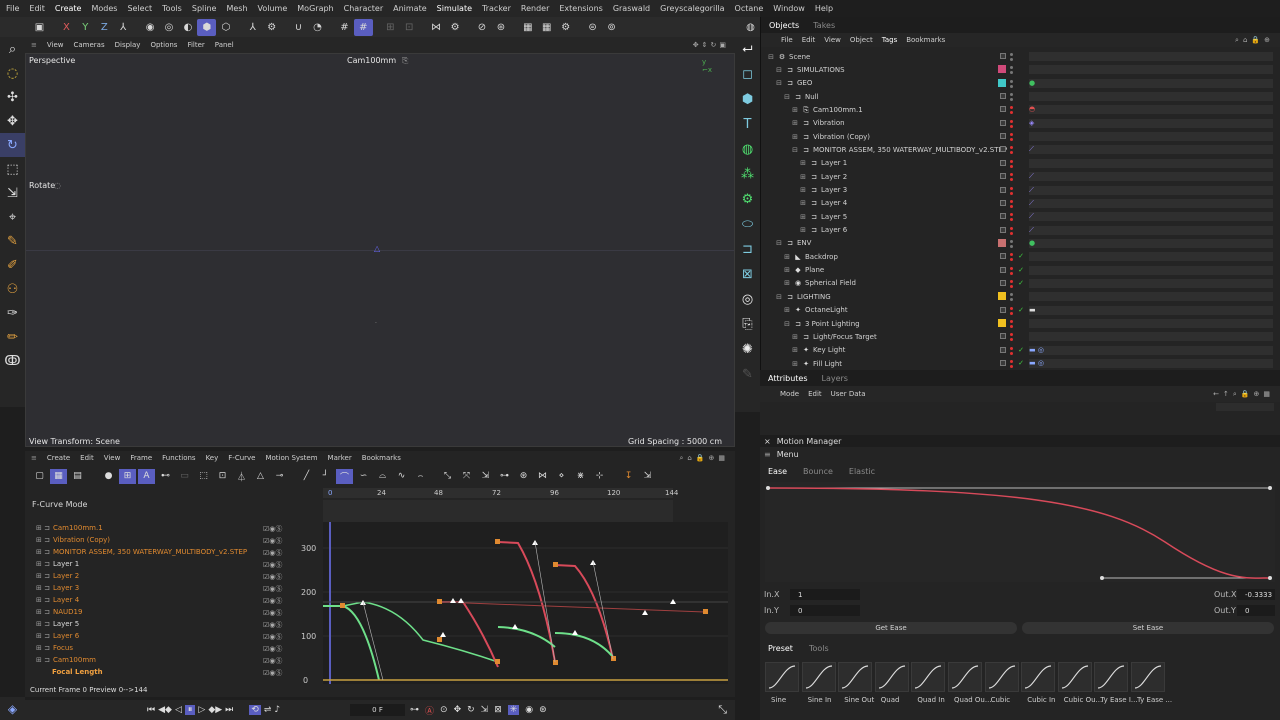 The height and width of the screenshot is (720, 1280). I want to click on ease-icon: ∽, so click(363, 476).